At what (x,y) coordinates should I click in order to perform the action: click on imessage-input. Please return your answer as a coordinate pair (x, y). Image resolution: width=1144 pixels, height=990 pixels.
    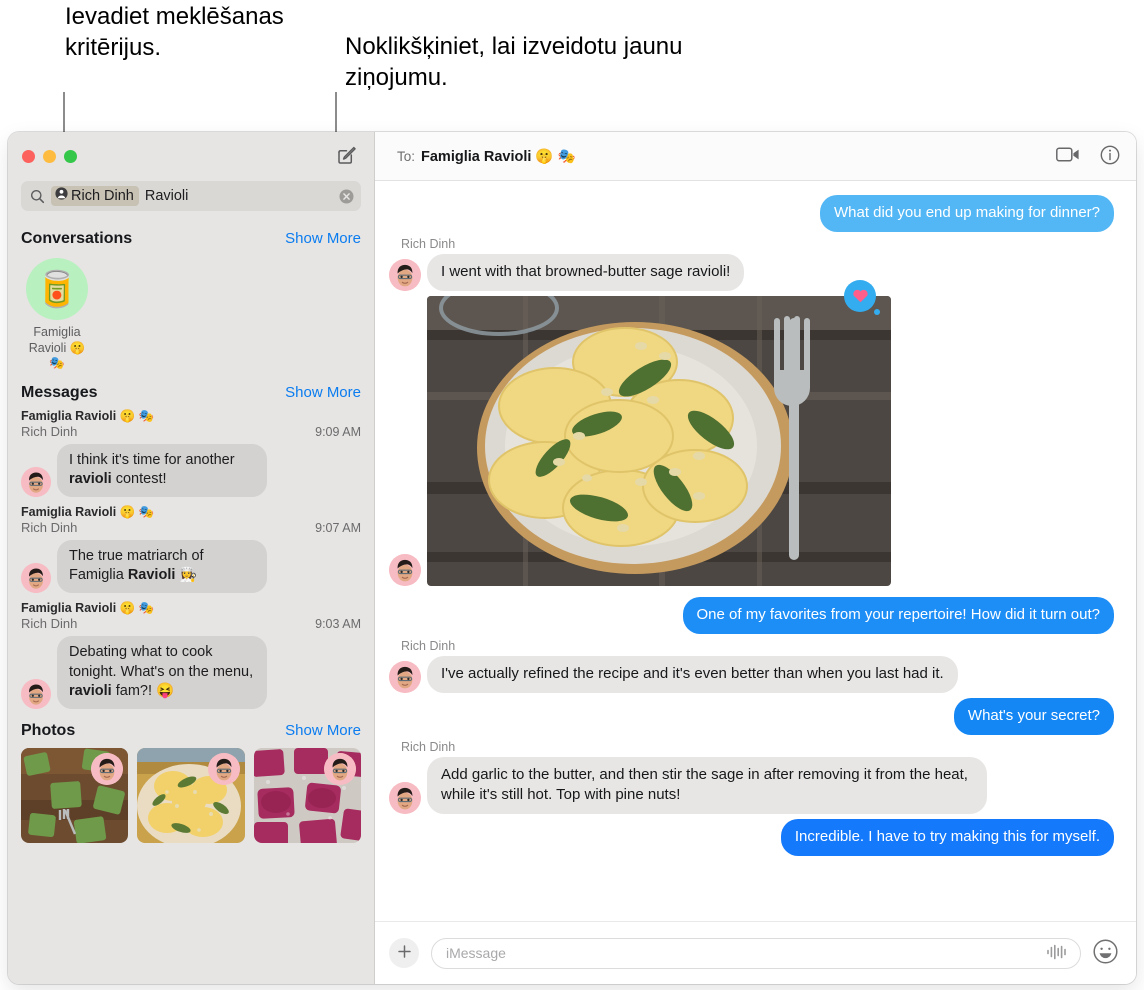
    Looking at the image, I should click on (746, 953).